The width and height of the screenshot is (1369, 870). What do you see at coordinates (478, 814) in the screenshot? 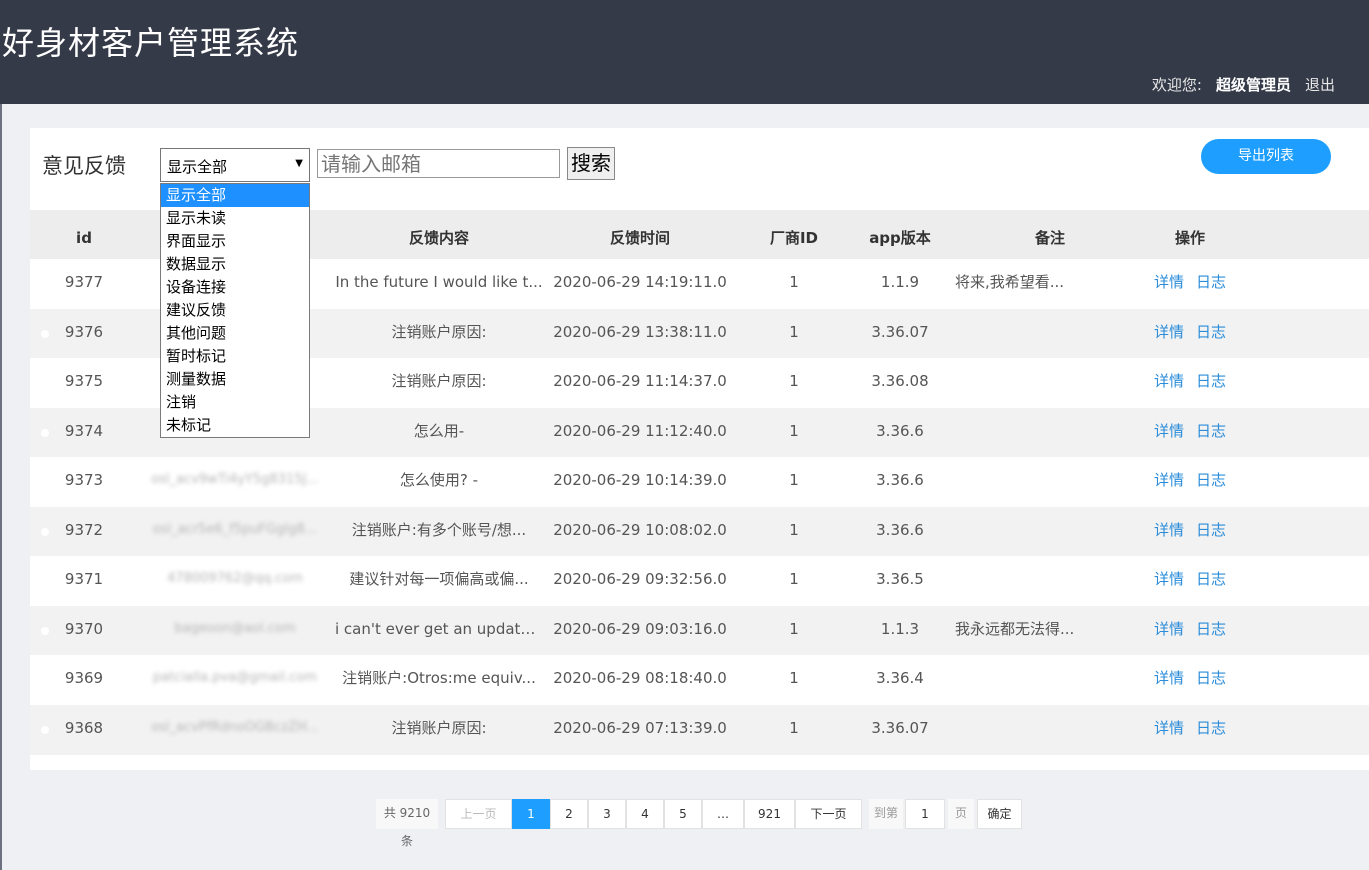
I see `prev-page-button: 上一页` at bounding box center [478, 814].